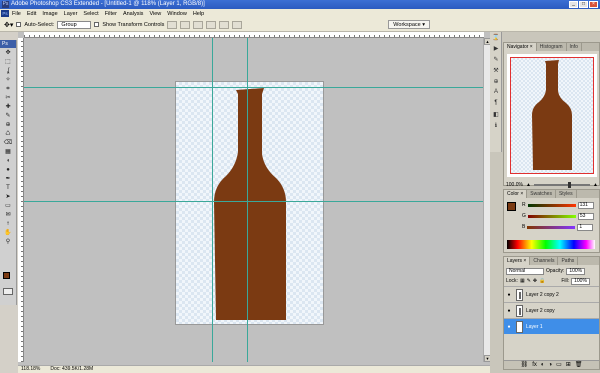  I want to click on layer-mask-icon: ◐, so click(543, 365).